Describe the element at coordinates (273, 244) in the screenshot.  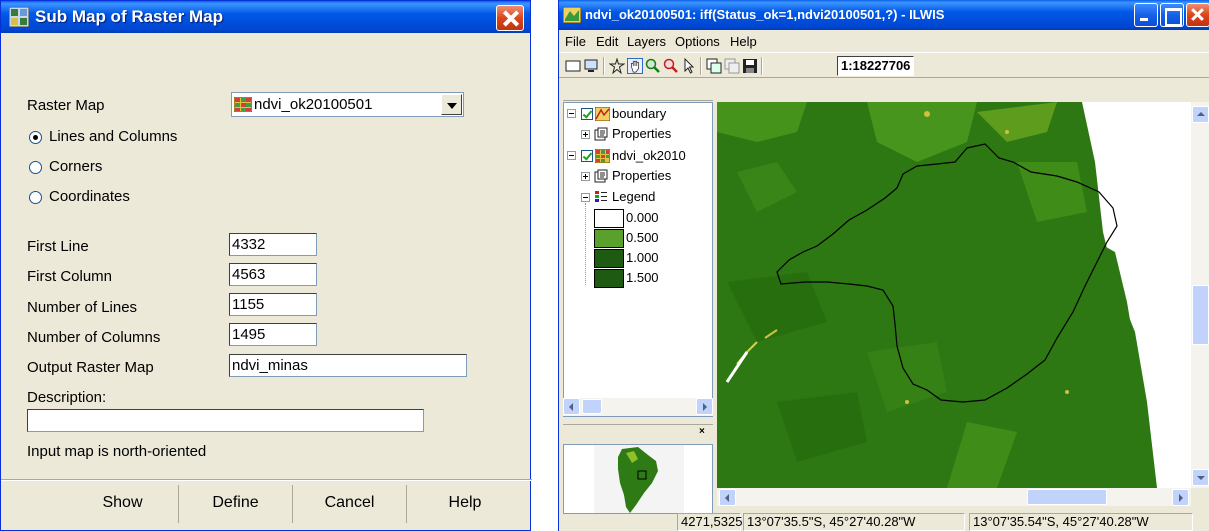
I see `first-line-field: 4332` at that location.